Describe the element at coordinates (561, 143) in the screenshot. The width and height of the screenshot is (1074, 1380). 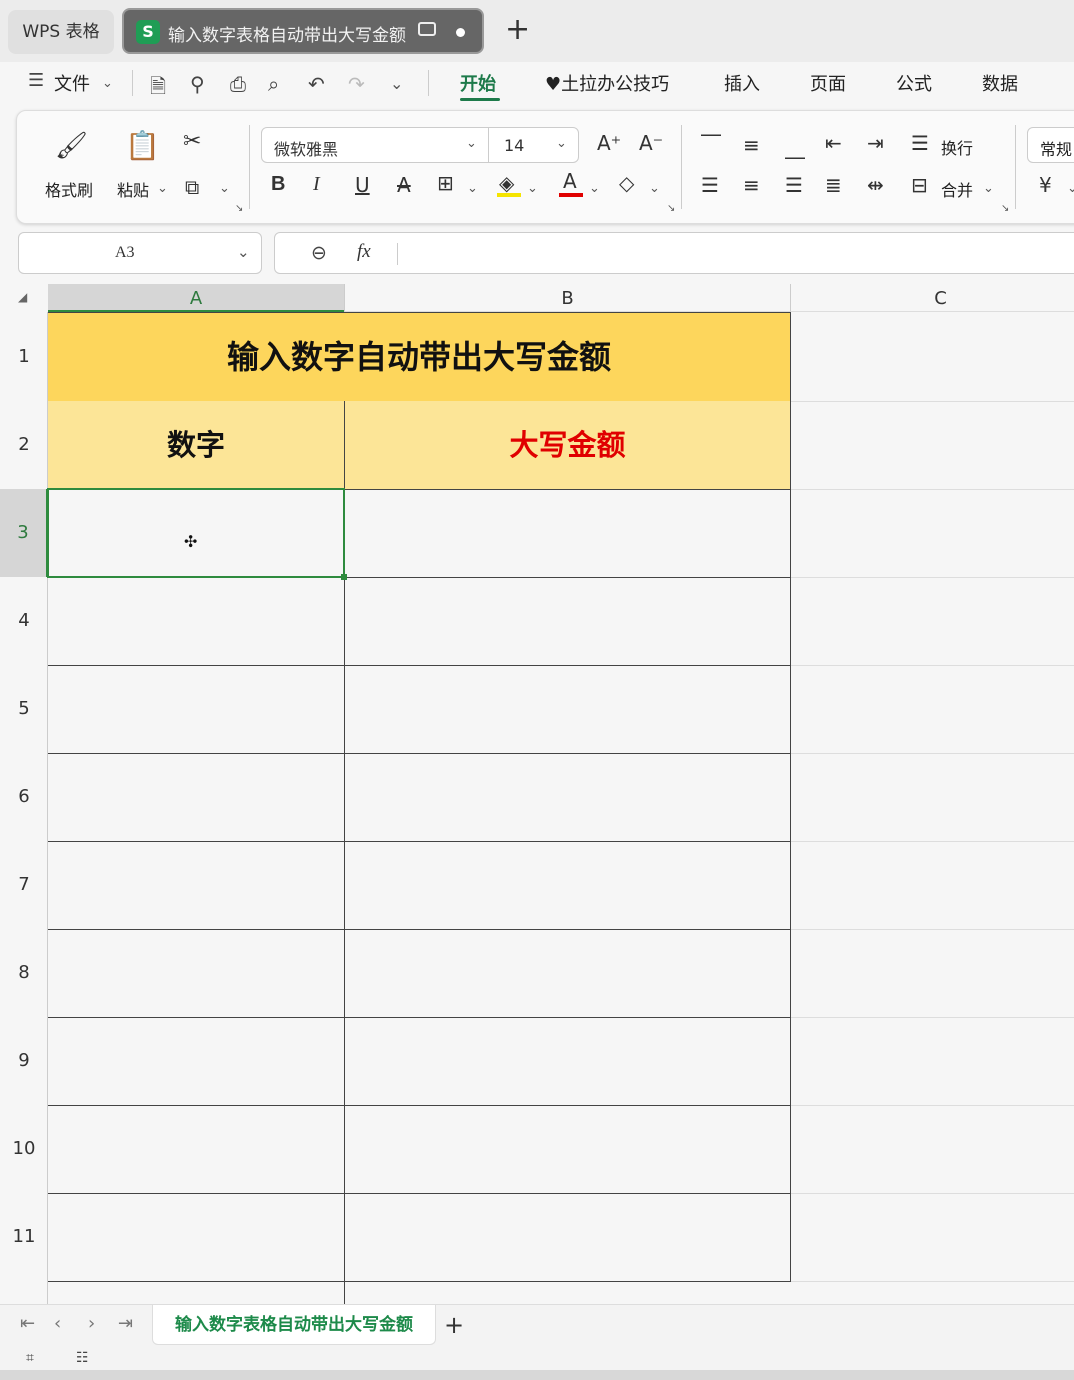
I see `font-size-chevron-icon: ⌄` at that location.